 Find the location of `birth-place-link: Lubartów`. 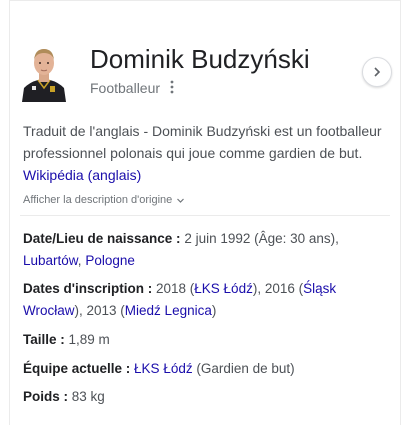

birth-place-link: Lubartów is located at coordinates (50, 260).